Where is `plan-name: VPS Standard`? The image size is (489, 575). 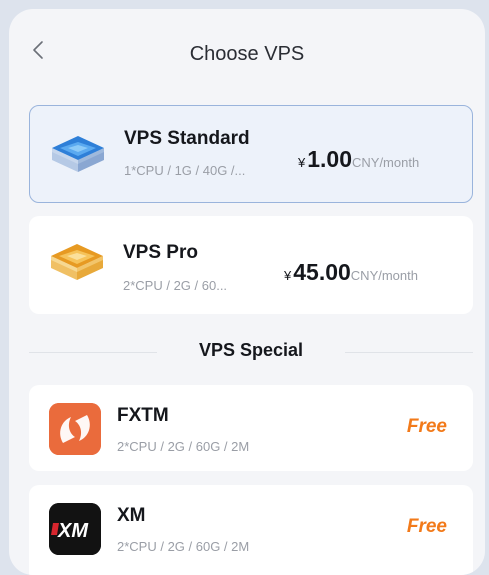
plan-name: VPS Standard is located at coordinates (187, 138).